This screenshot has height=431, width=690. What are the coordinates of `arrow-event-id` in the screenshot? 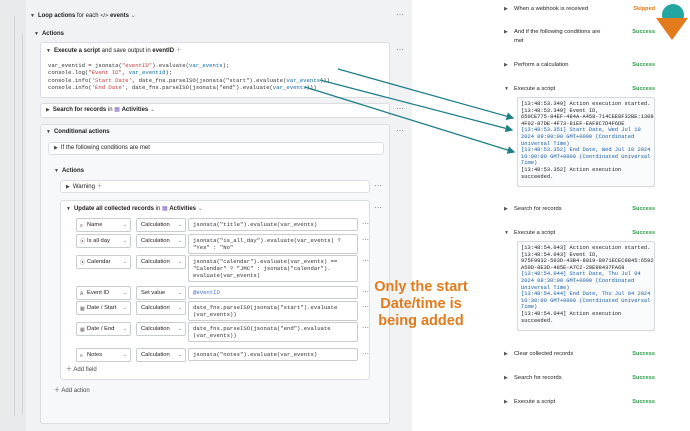 It's located at (426, 94).